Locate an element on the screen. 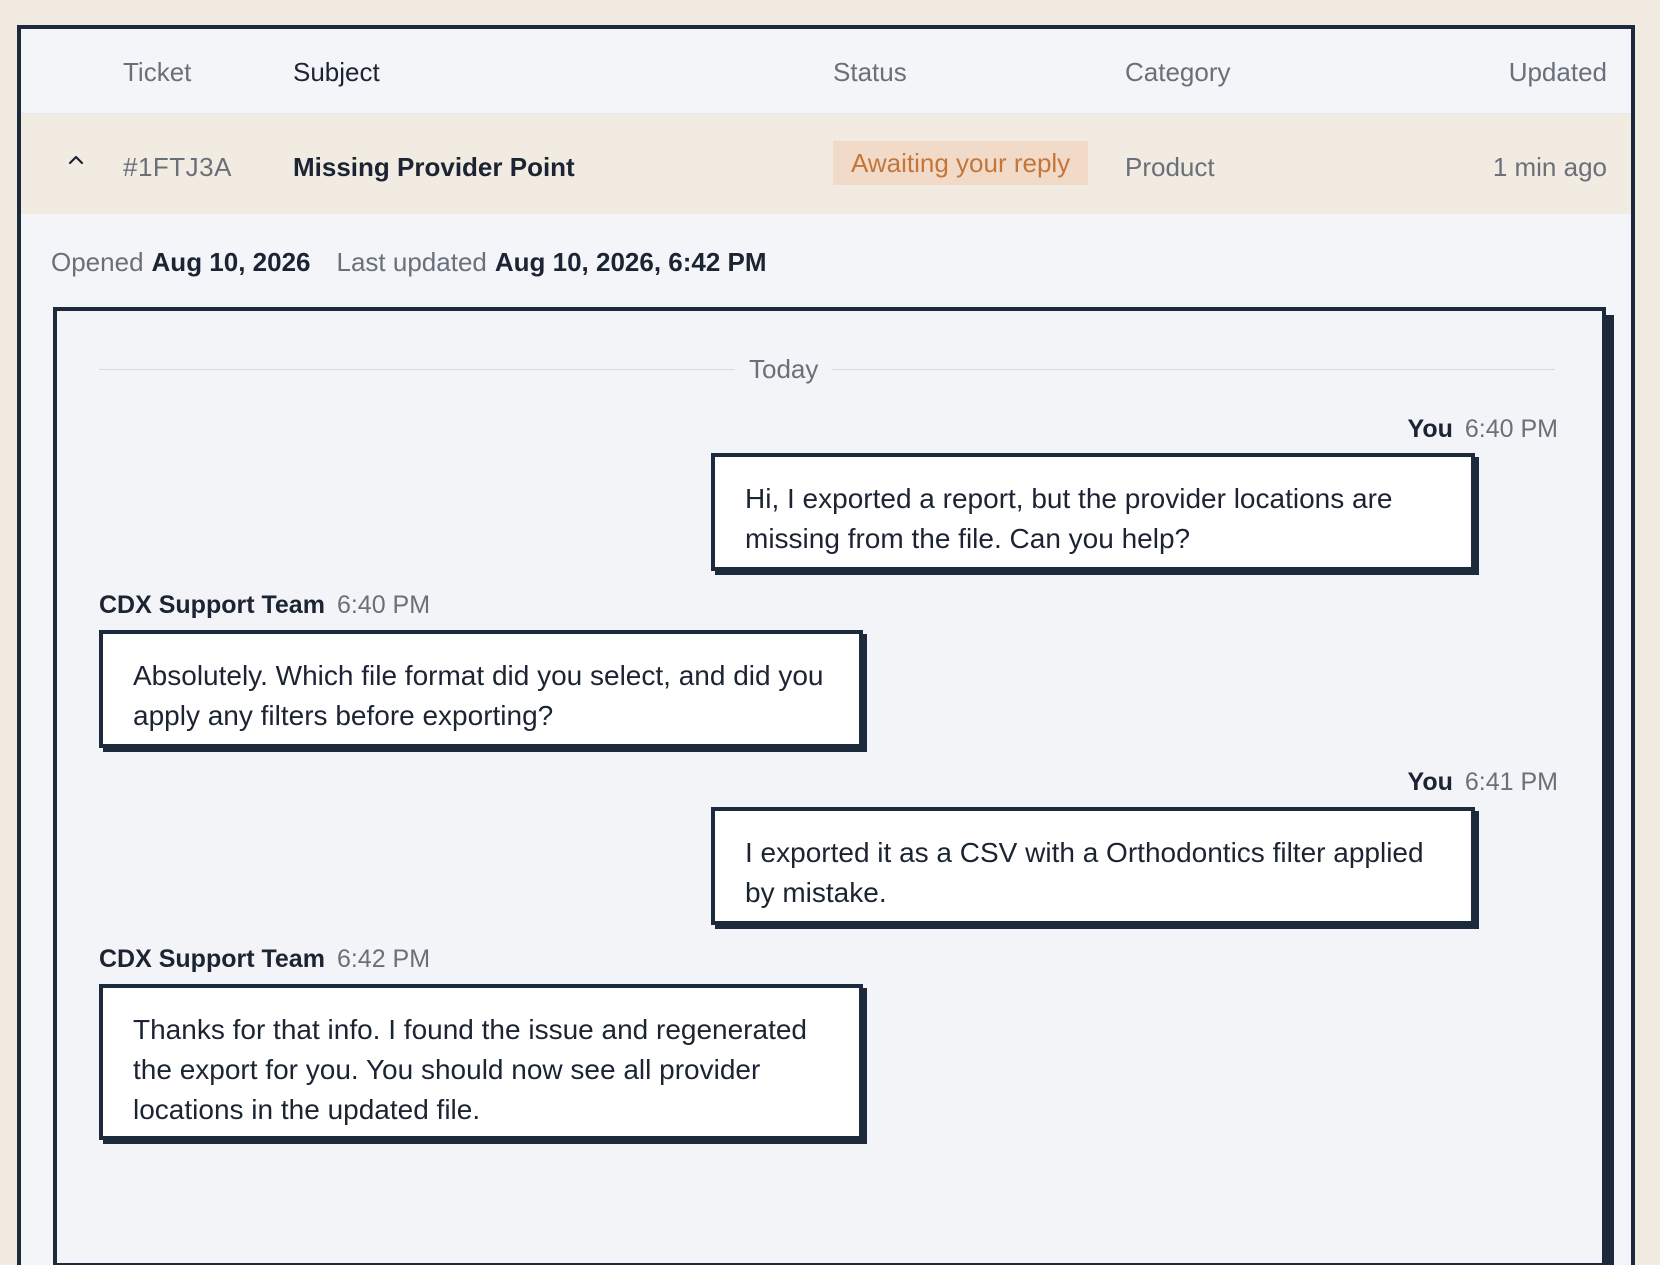 The height and width of the screenshot is (1265, 1660). ticket-id: #1FTJ3A is located at coordinates (177, 167).